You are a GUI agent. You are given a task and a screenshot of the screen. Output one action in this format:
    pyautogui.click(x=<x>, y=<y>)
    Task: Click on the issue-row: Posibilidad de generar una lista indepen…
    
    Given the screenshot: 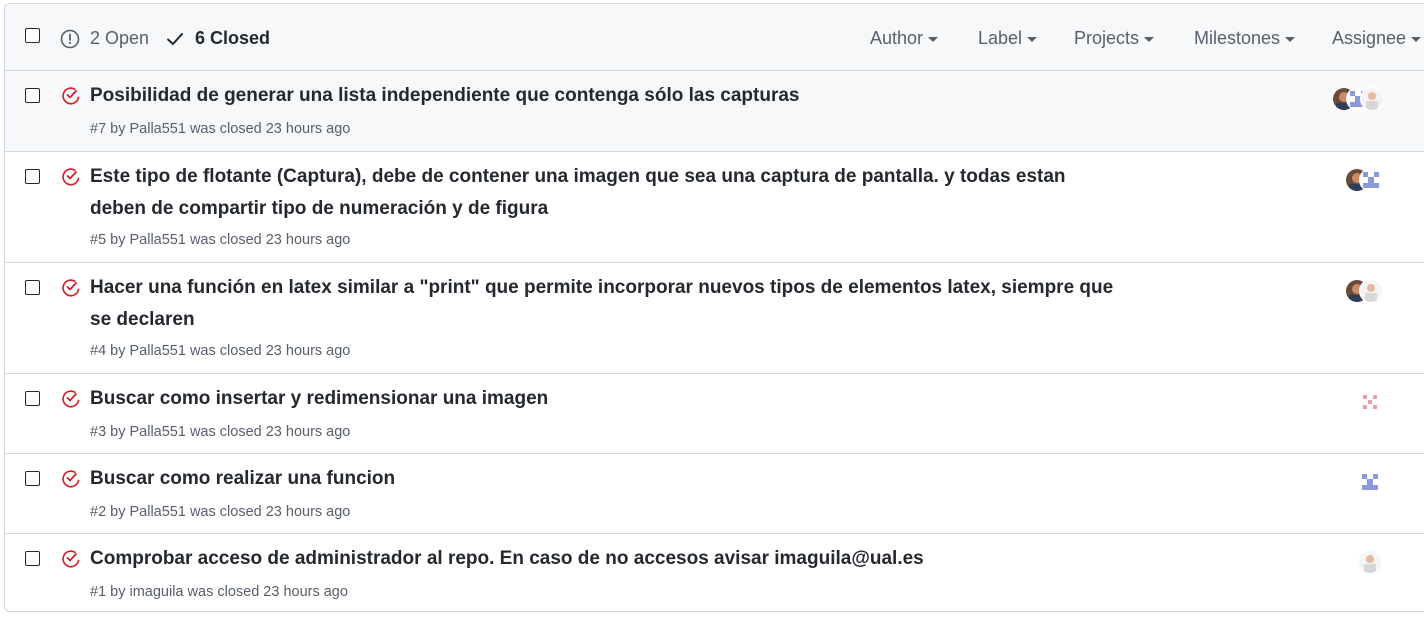 What is the action you would take?
    pyautogui.click(x=714, y=111)
    